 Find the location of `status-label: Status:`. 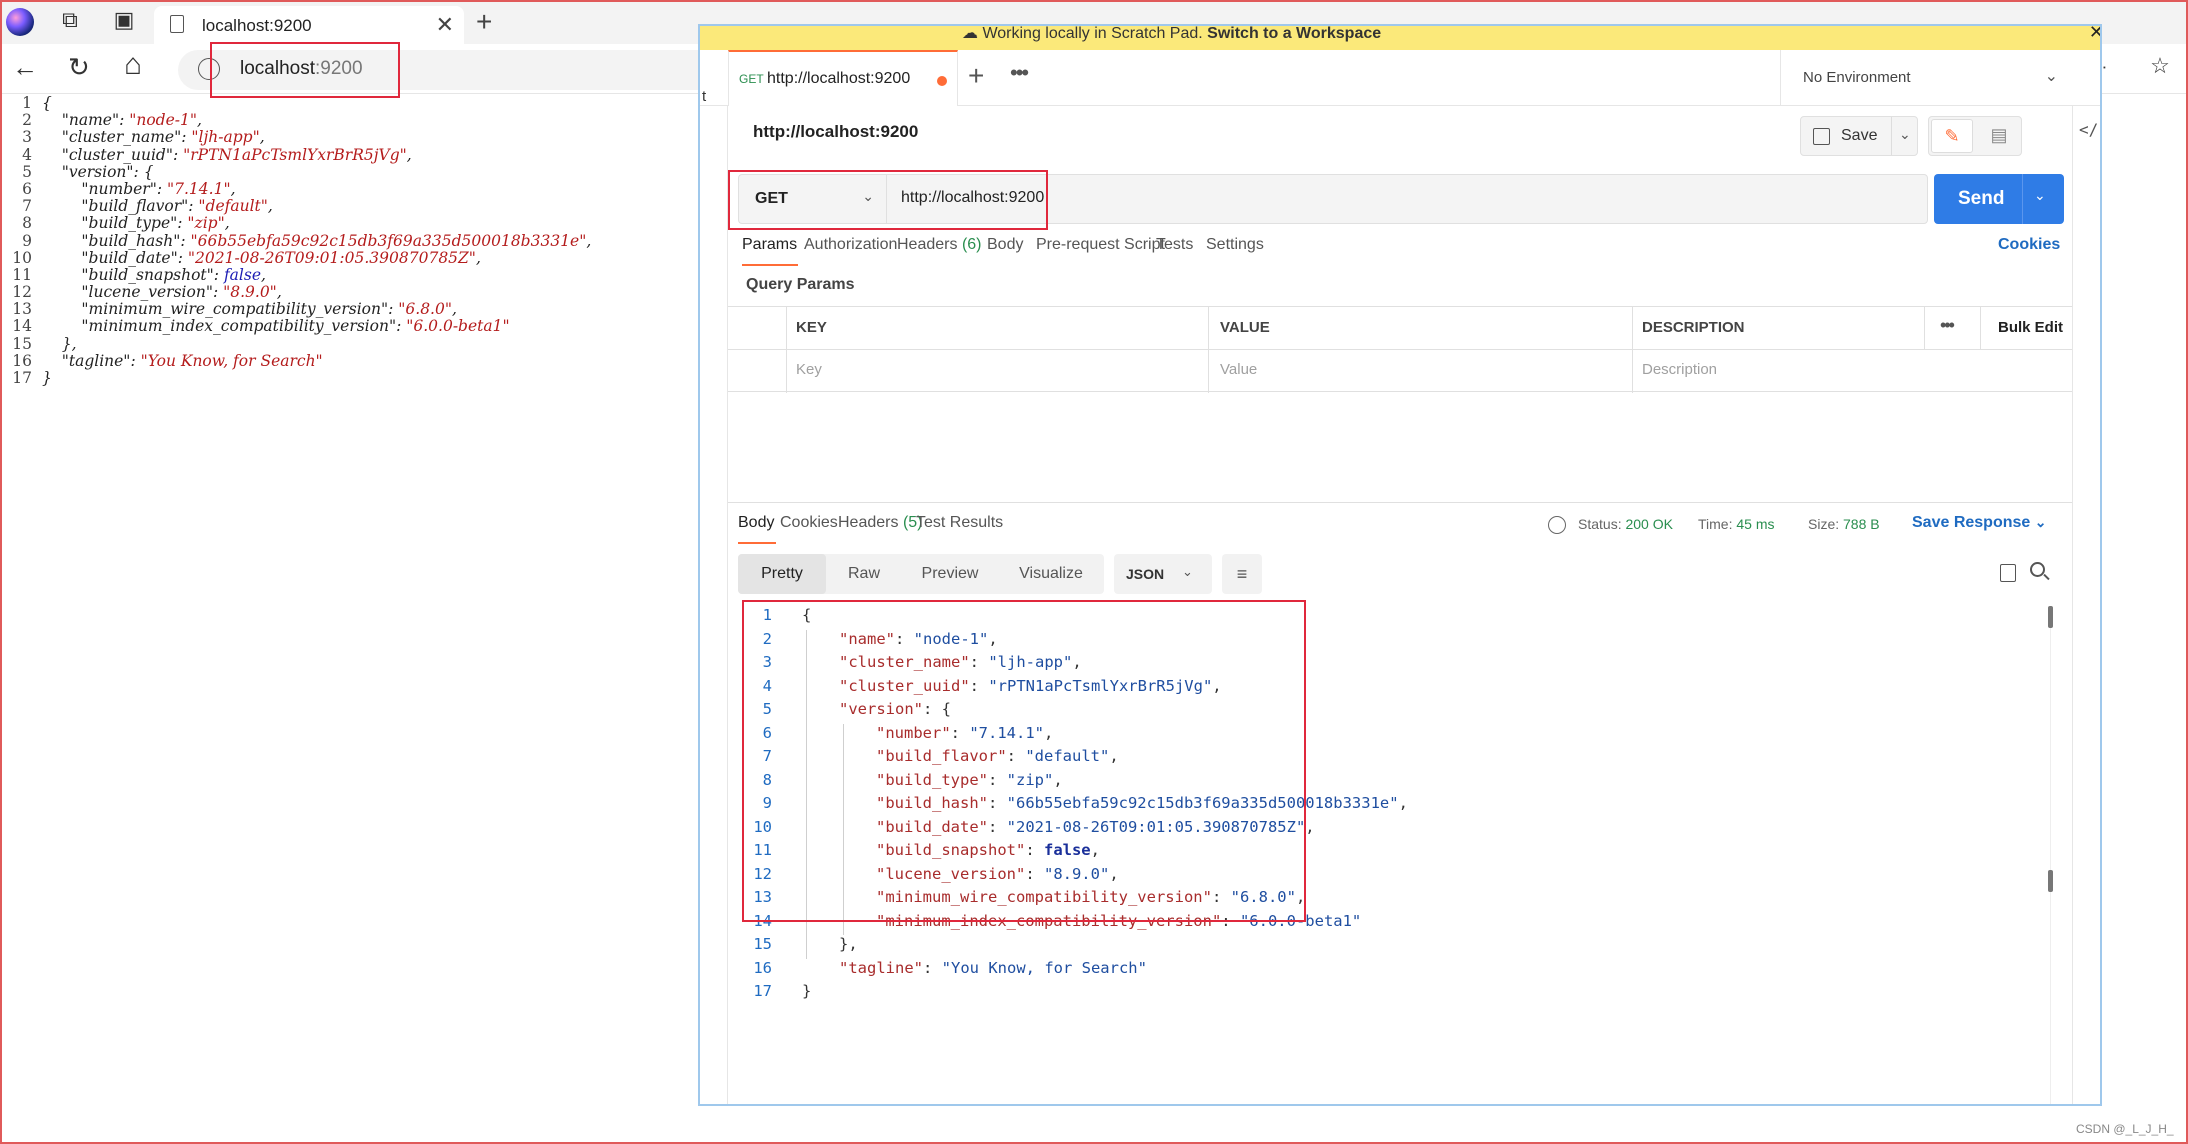

status-label: Status: is located at coordinates (1600, 524).